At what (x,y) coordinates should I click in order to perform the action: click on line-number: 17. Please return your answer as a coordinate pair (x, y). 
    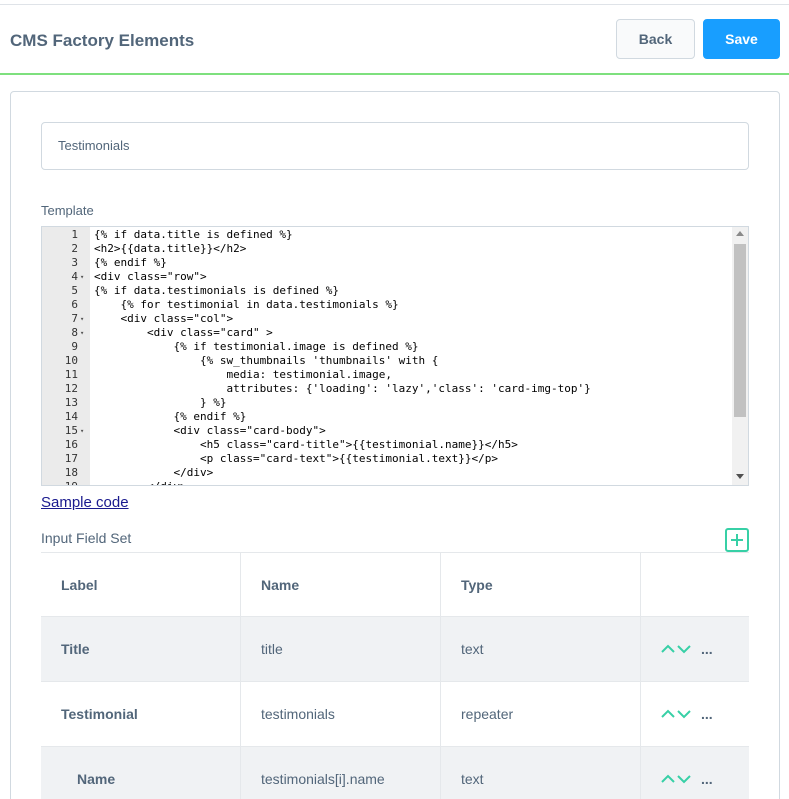
    Looking at the image, I should click on (71, 458).